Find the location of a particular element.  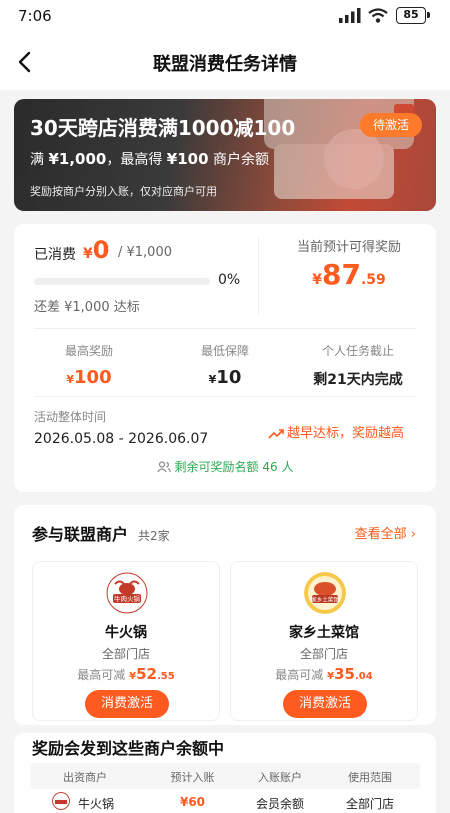

banner-sub-min: ¥1,000 is located at coordinates (77, 159).